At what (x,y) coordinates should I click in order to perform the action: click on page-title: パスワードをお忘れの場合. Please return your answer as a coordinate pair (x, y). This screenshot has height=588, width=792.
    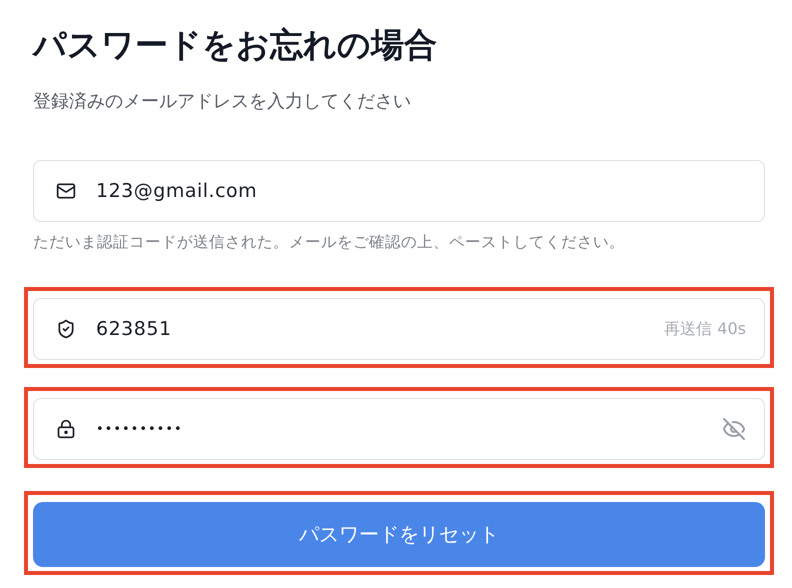
    Looking at the image, I should click on (235, 45).